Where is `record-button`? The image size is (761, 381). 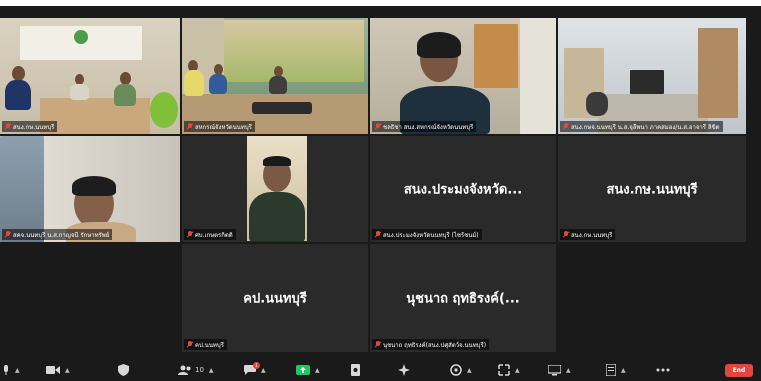
record-button is located at coordinates (355, 370).